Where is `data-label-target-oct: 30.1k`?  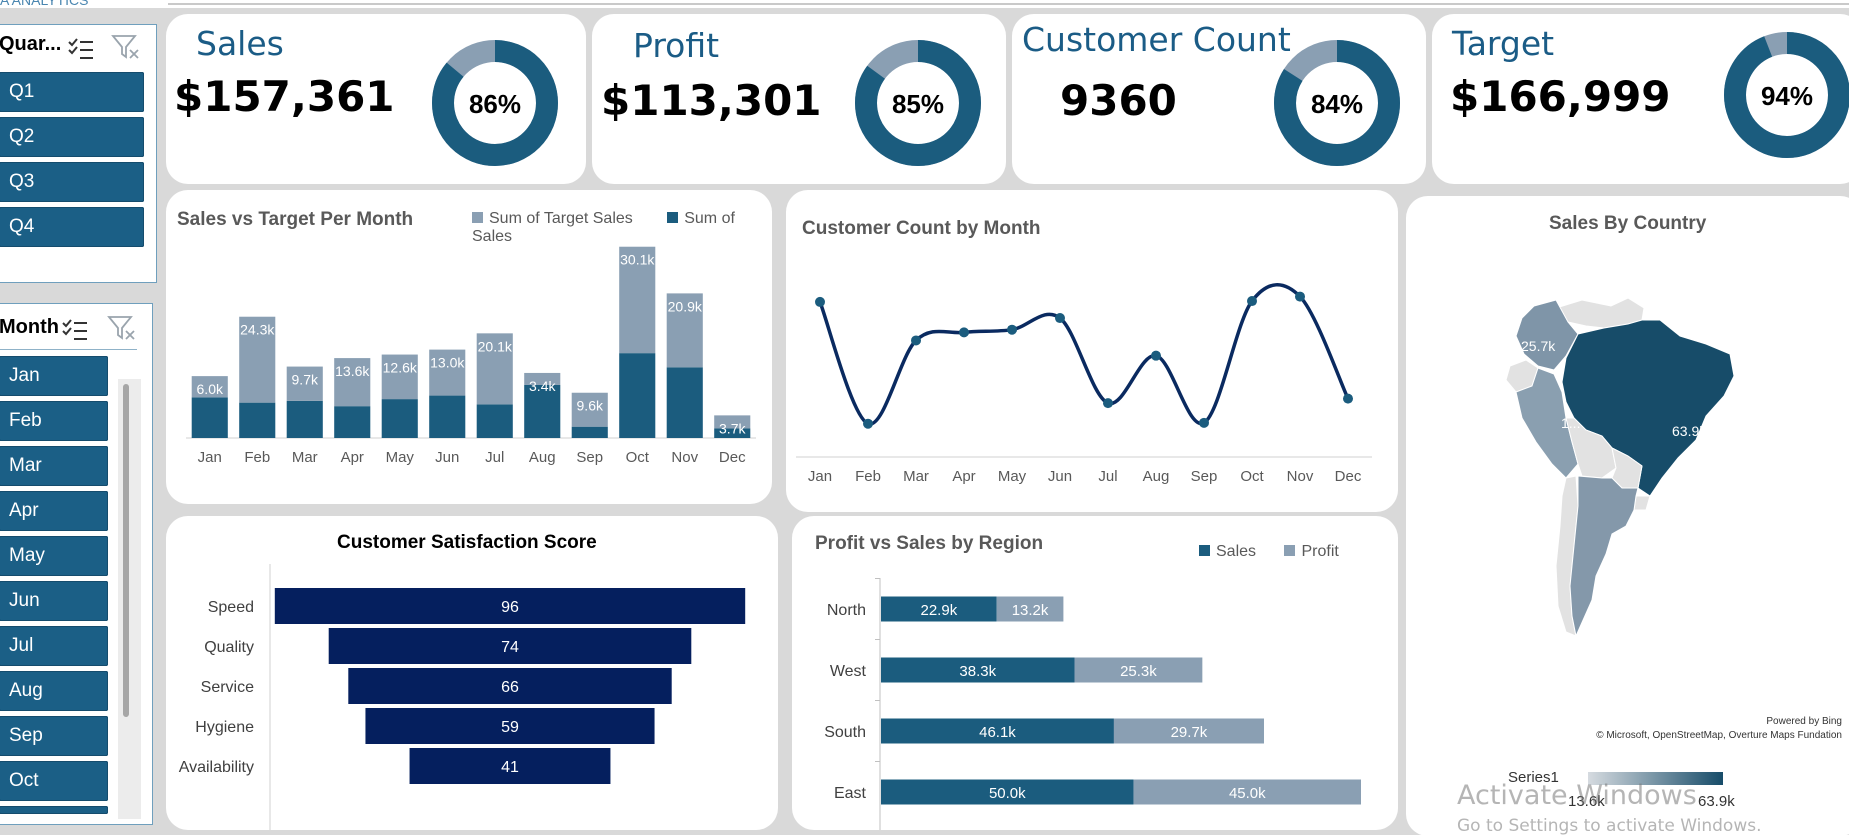 data-label-target-oct: 30.1k is located at coordinates (637, 260).